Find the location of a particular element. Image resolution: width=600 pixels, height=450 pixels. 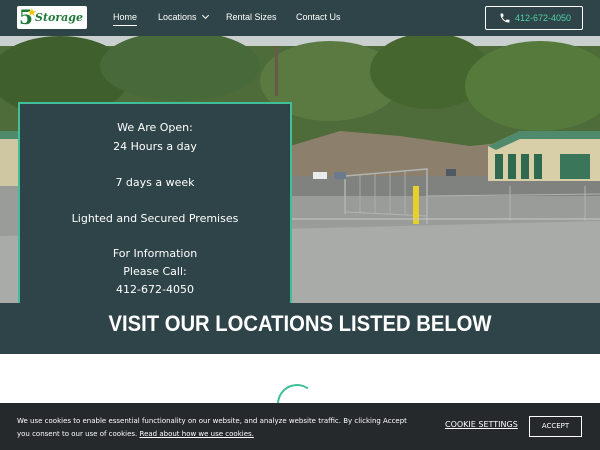

locations-banner: VISIT OUR LOCATIONS LISTED BELOW is located at coordinates (300, 328).